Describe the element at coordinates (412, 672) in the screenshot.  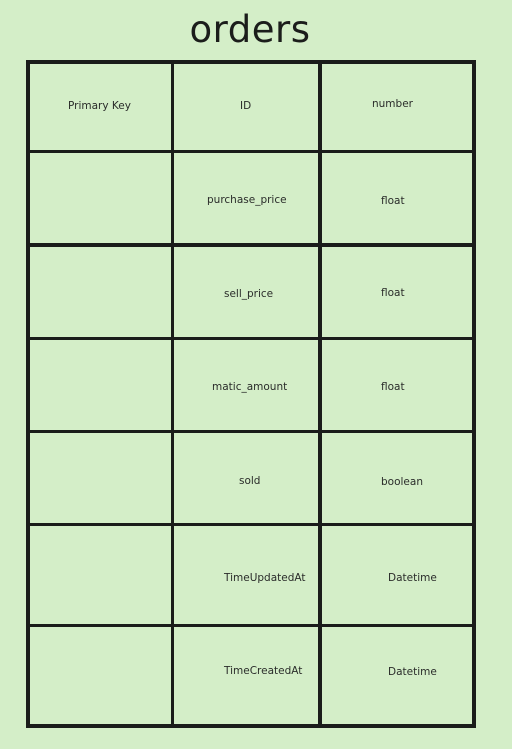
I see `field-type-time-created-at: Datetime` at that location.